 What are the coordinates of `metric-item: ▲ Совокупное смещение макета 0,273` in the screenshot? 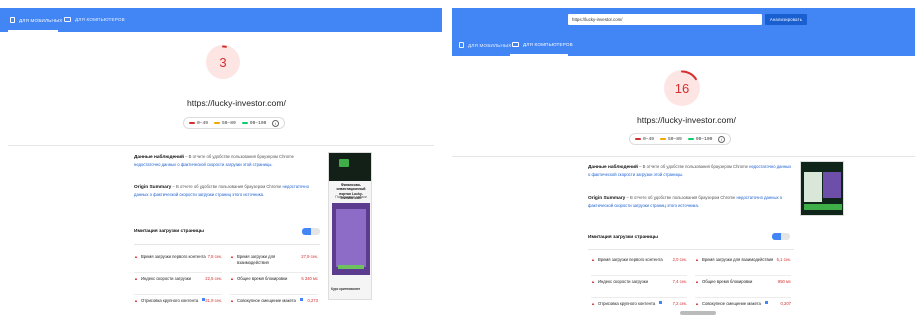 It's located at (274, 301).